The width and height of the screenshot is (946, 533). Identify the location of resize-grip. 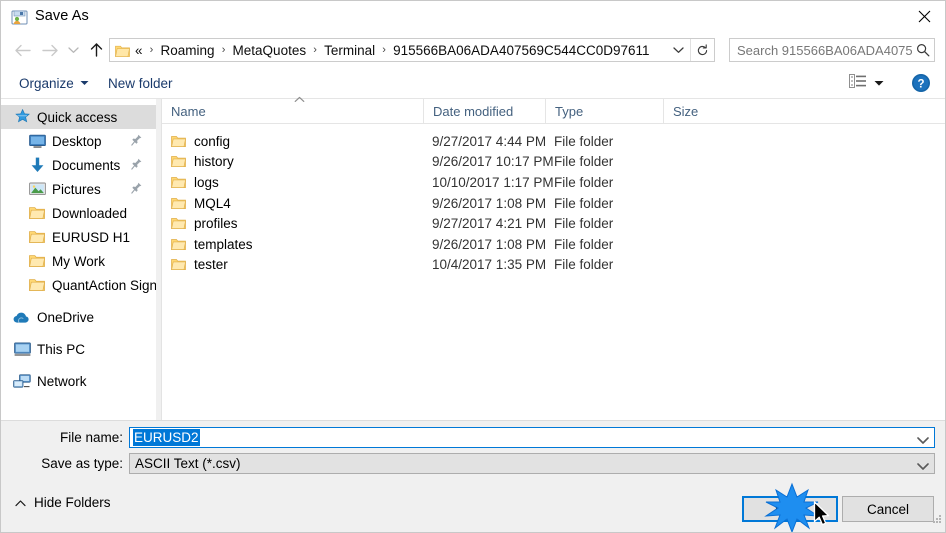
(937, 522).